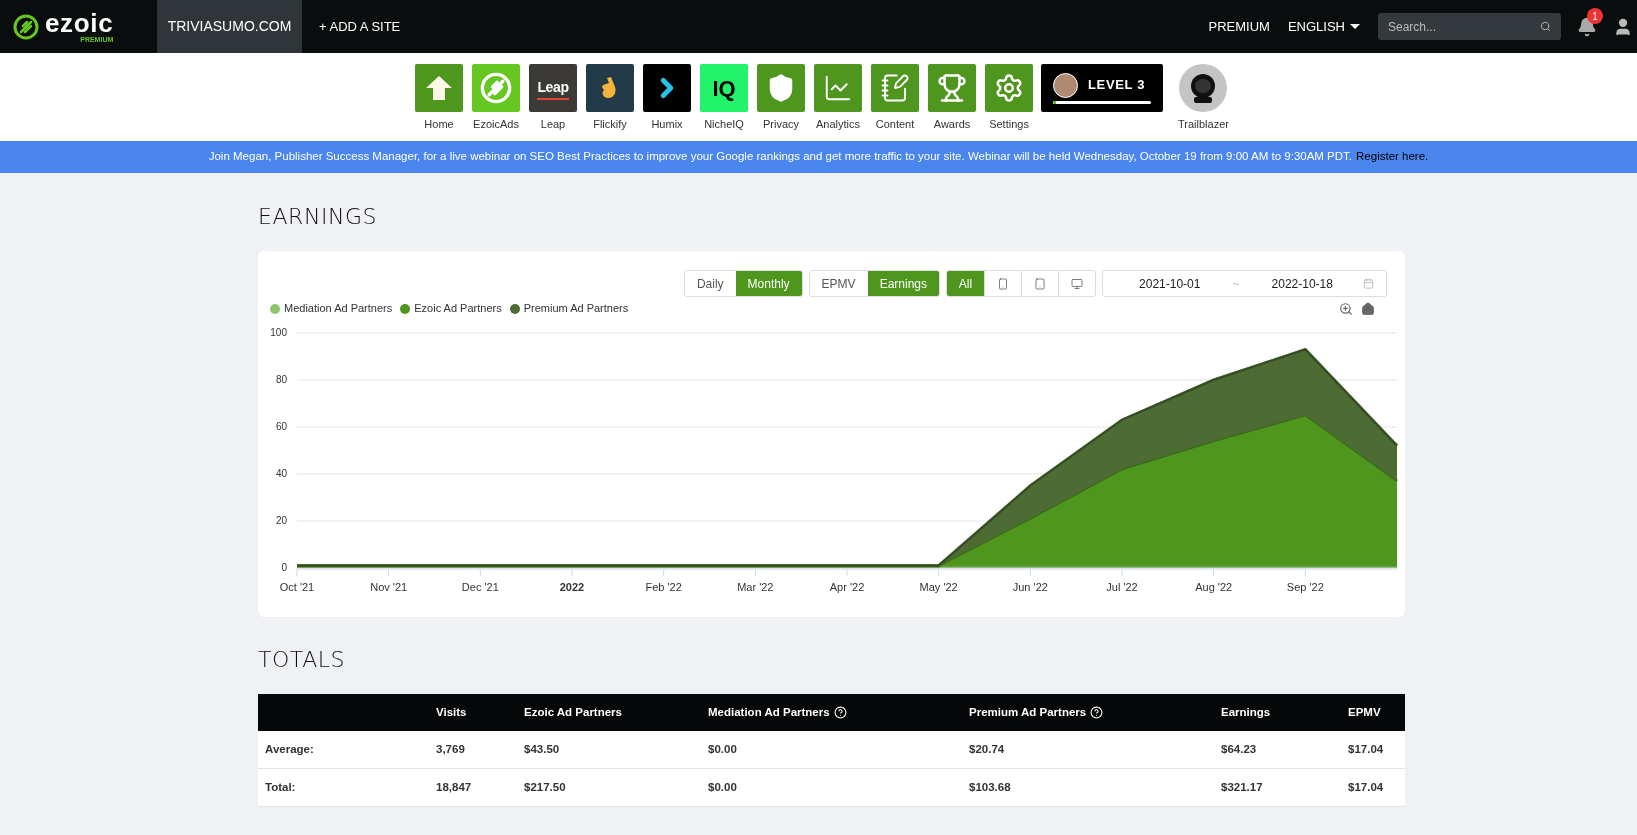 The width and height of the screenshot is (1637, 835). What do you see at coordinates (389, 587) in the screenshot?
I see `x-axis-label: Nov '21` at bounding box center [389, 587].